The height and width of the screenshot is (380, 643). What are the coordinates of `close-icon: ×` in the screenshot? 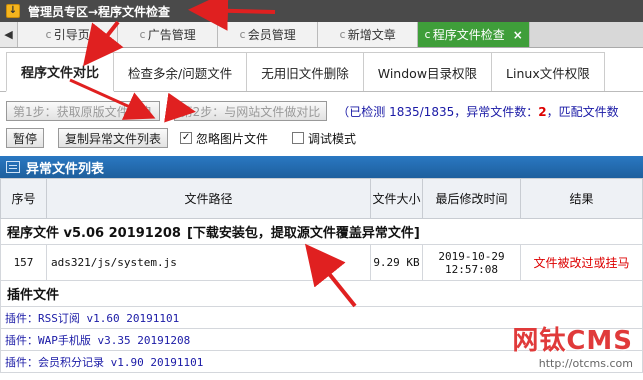 It's located at (518, 35).